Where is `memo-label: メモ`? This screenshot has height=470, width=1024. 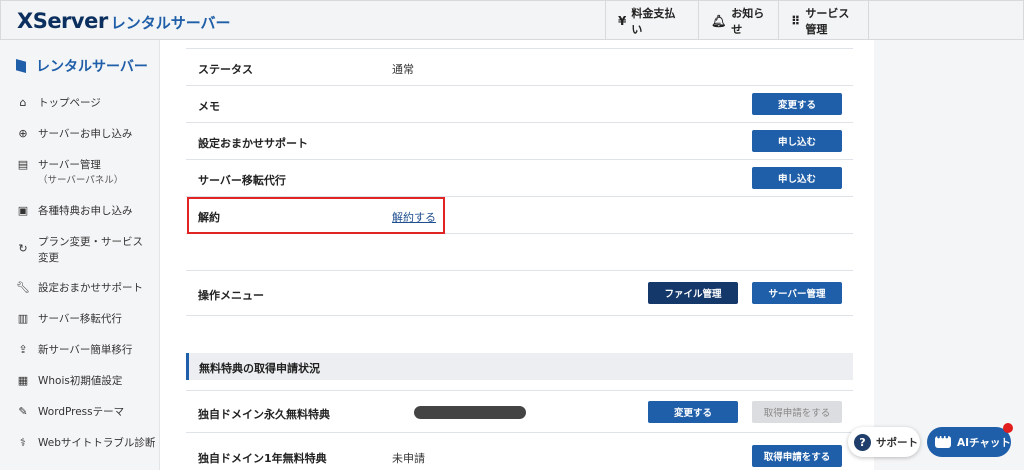 memo-label: メモ is located at coordinates (209, 106).